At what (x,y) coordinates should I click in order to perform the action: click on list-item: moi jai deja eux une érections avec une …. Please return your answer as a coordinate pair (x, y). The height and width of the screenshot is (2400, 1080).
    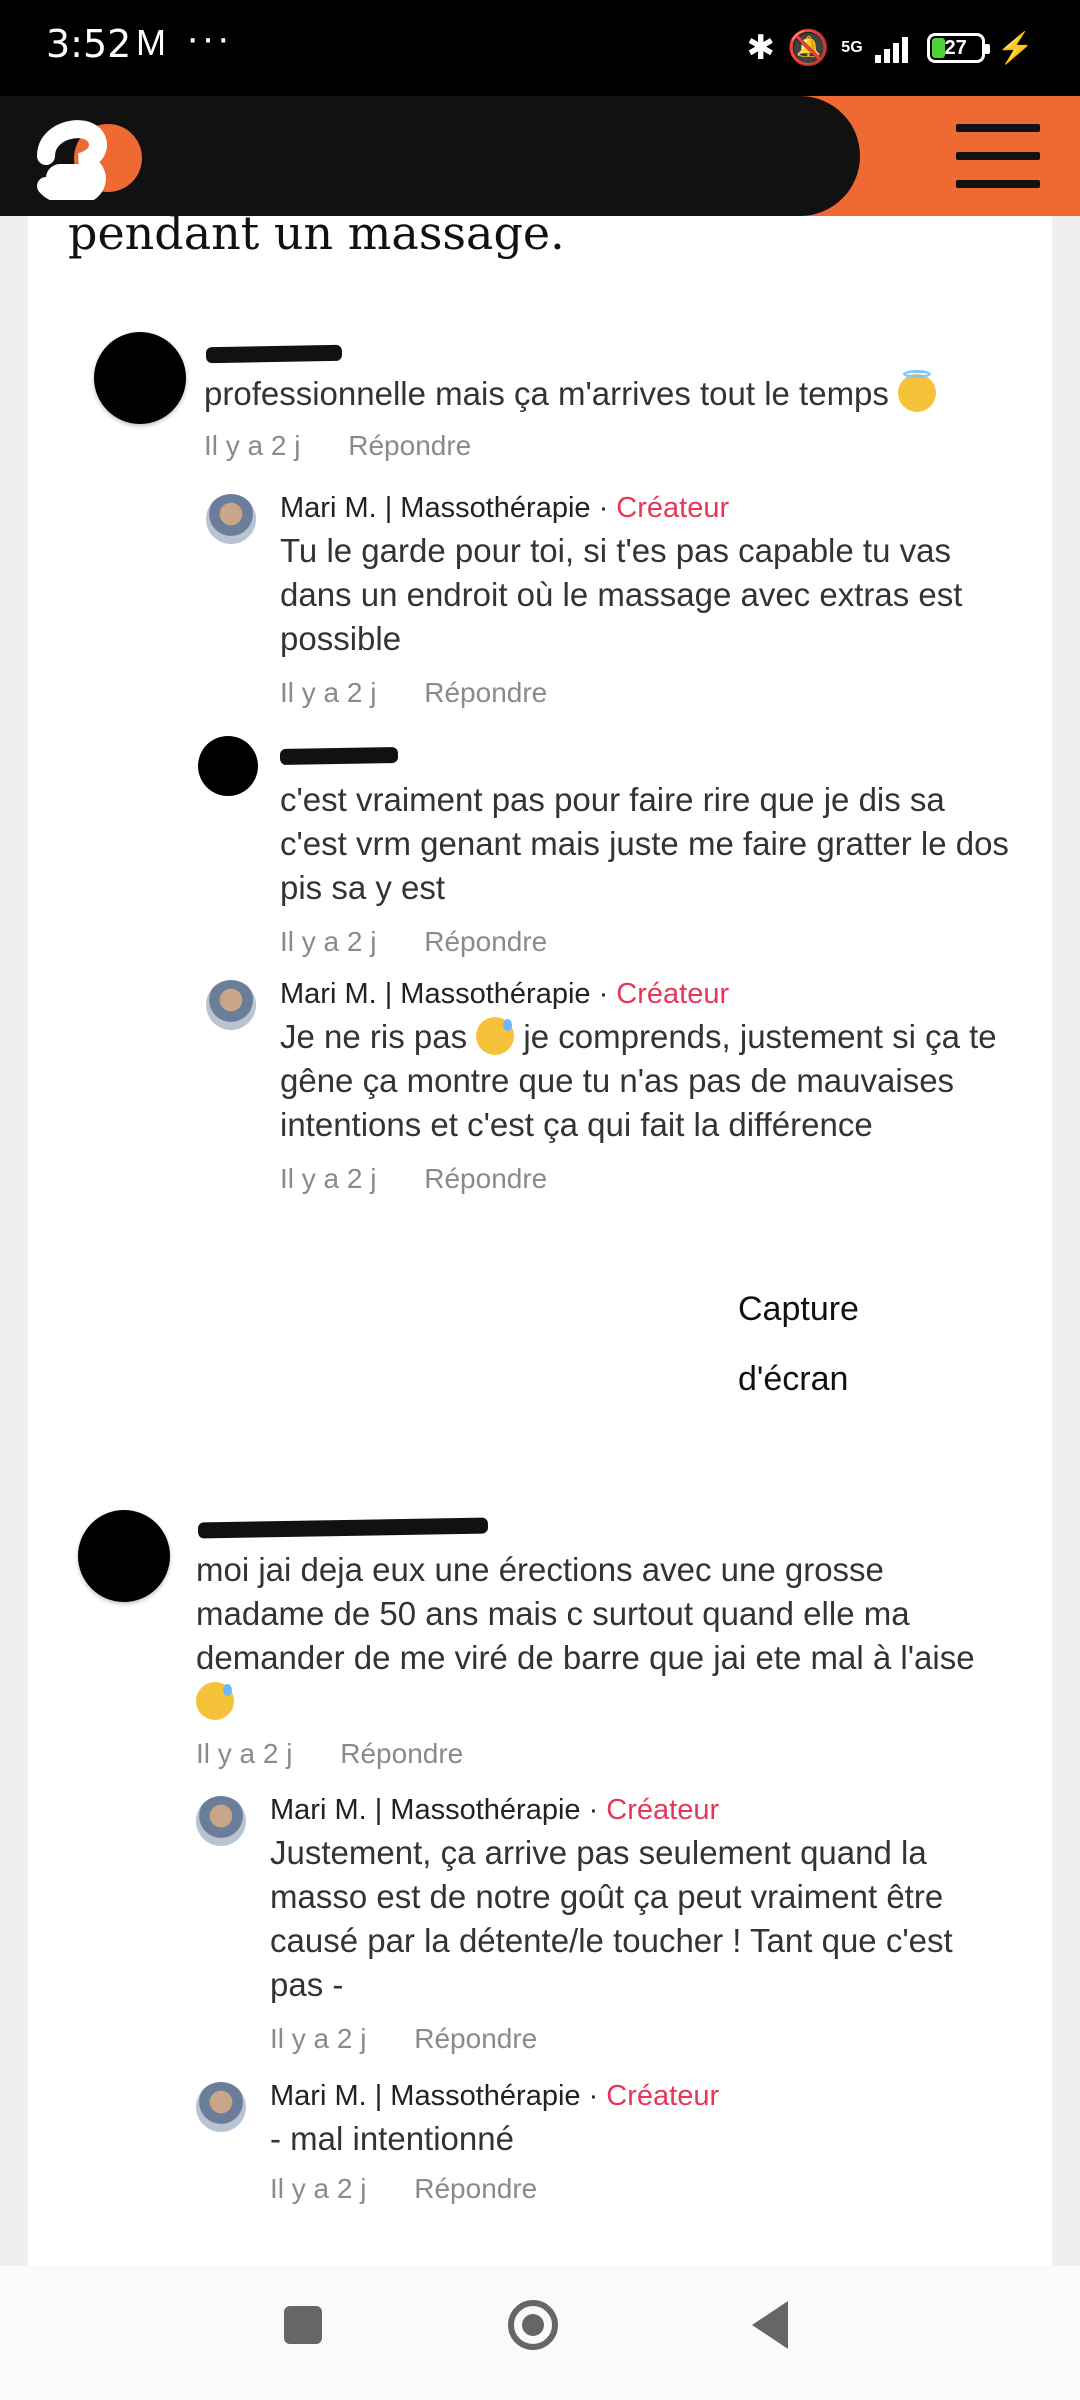
    Looking at the image, I should click on (596, 1659).